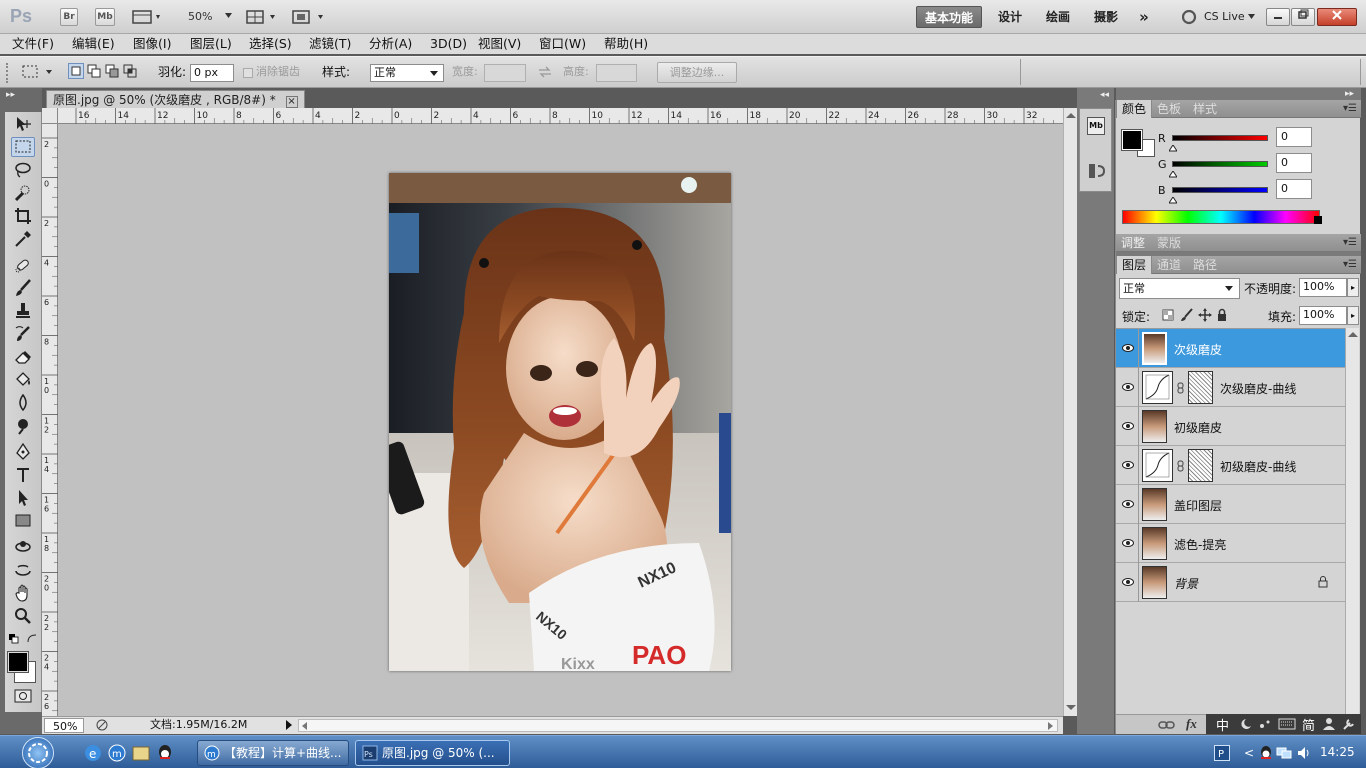  What do you see at coordinates (1258, 466) in the screenshot?
I see `layer-name: 初级磨皮-曲线` at bounding box center [1258, 466].